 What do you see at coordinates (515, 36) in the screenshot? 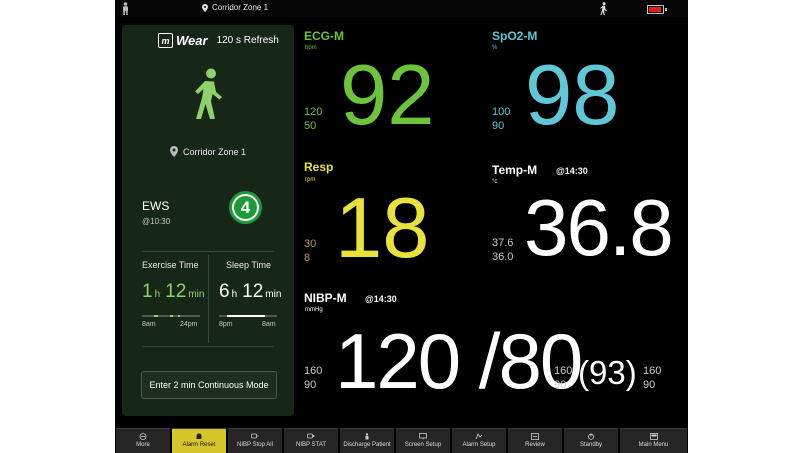
I see `spo2-label: SpO2-M` at bounding box center [515, 36].